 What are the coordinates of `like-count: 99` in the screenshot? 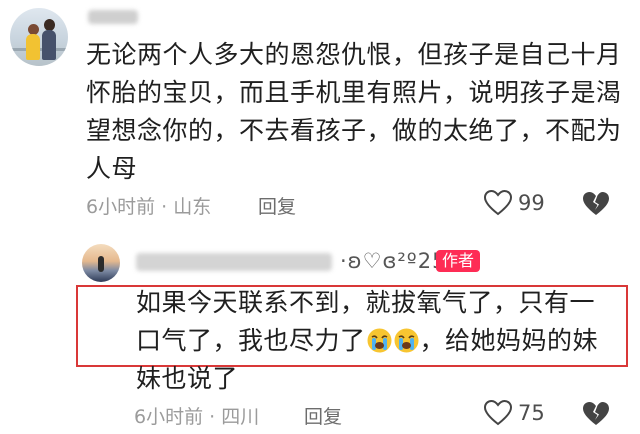 It's located at (531, 203).